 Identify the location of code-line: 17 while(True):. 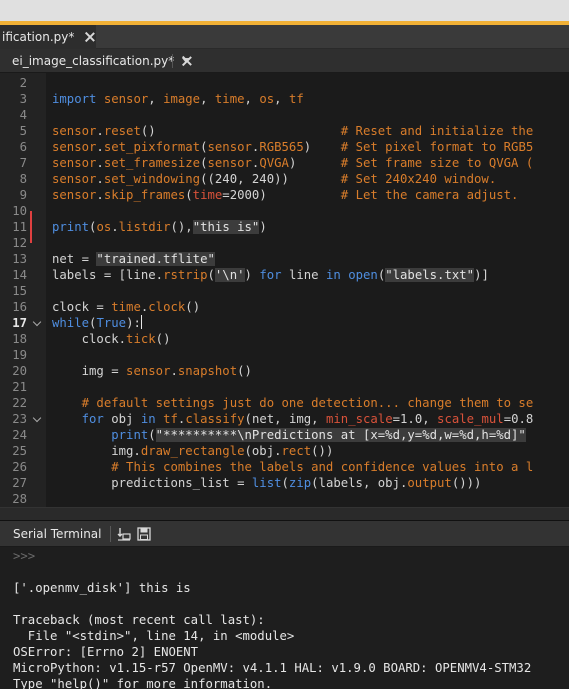
(284, 323).